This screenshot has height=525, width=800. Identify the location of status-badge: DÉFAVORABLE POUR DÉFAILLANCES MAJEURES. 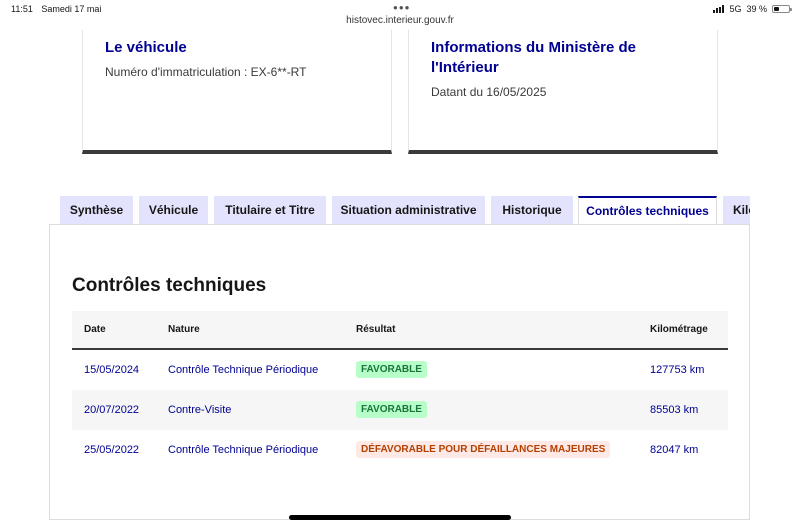
(483, 449).